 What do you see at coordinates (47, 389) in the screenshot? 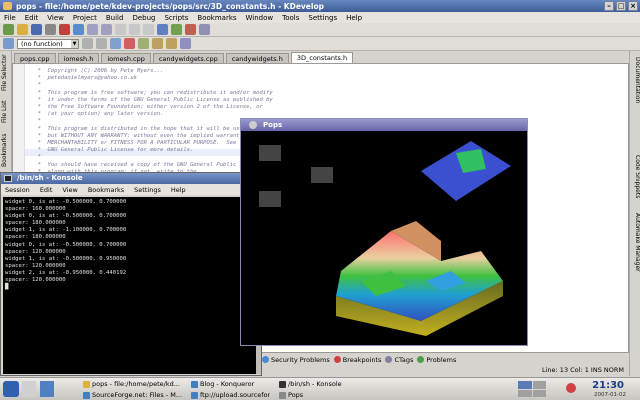
I see `konqueror-launcher-icon` at bounding box center [47, 389].